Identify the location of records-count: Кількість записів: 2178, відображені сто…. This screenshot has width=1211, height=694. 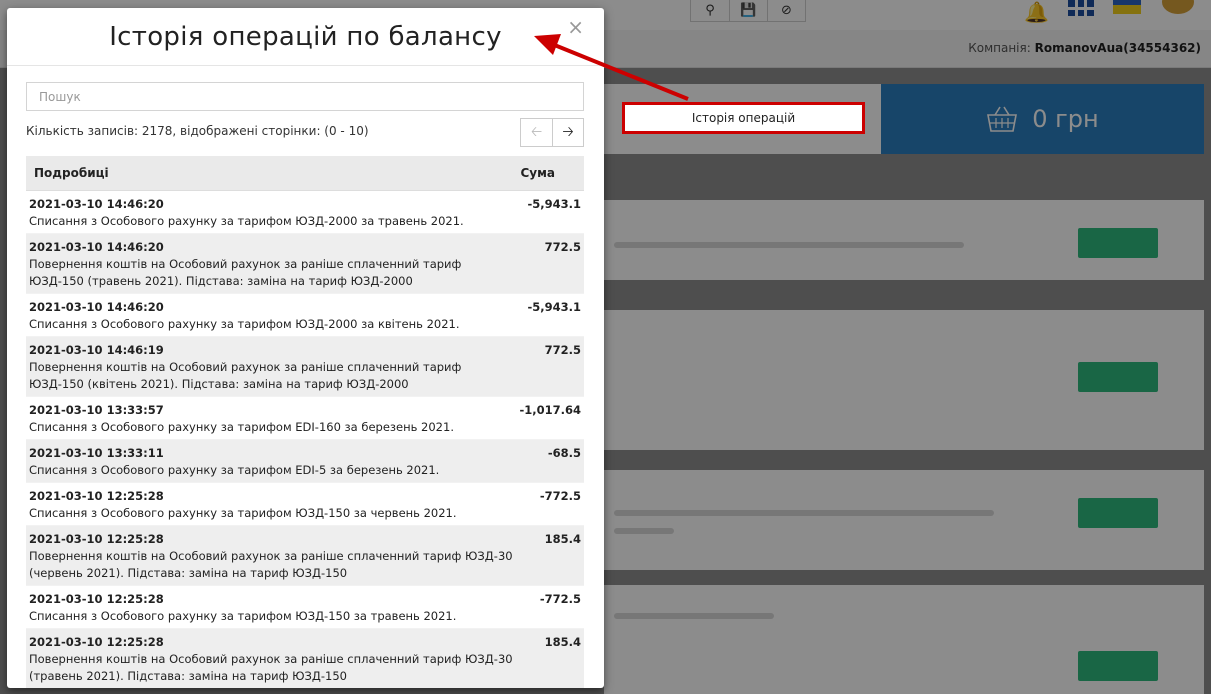
(197, 131).